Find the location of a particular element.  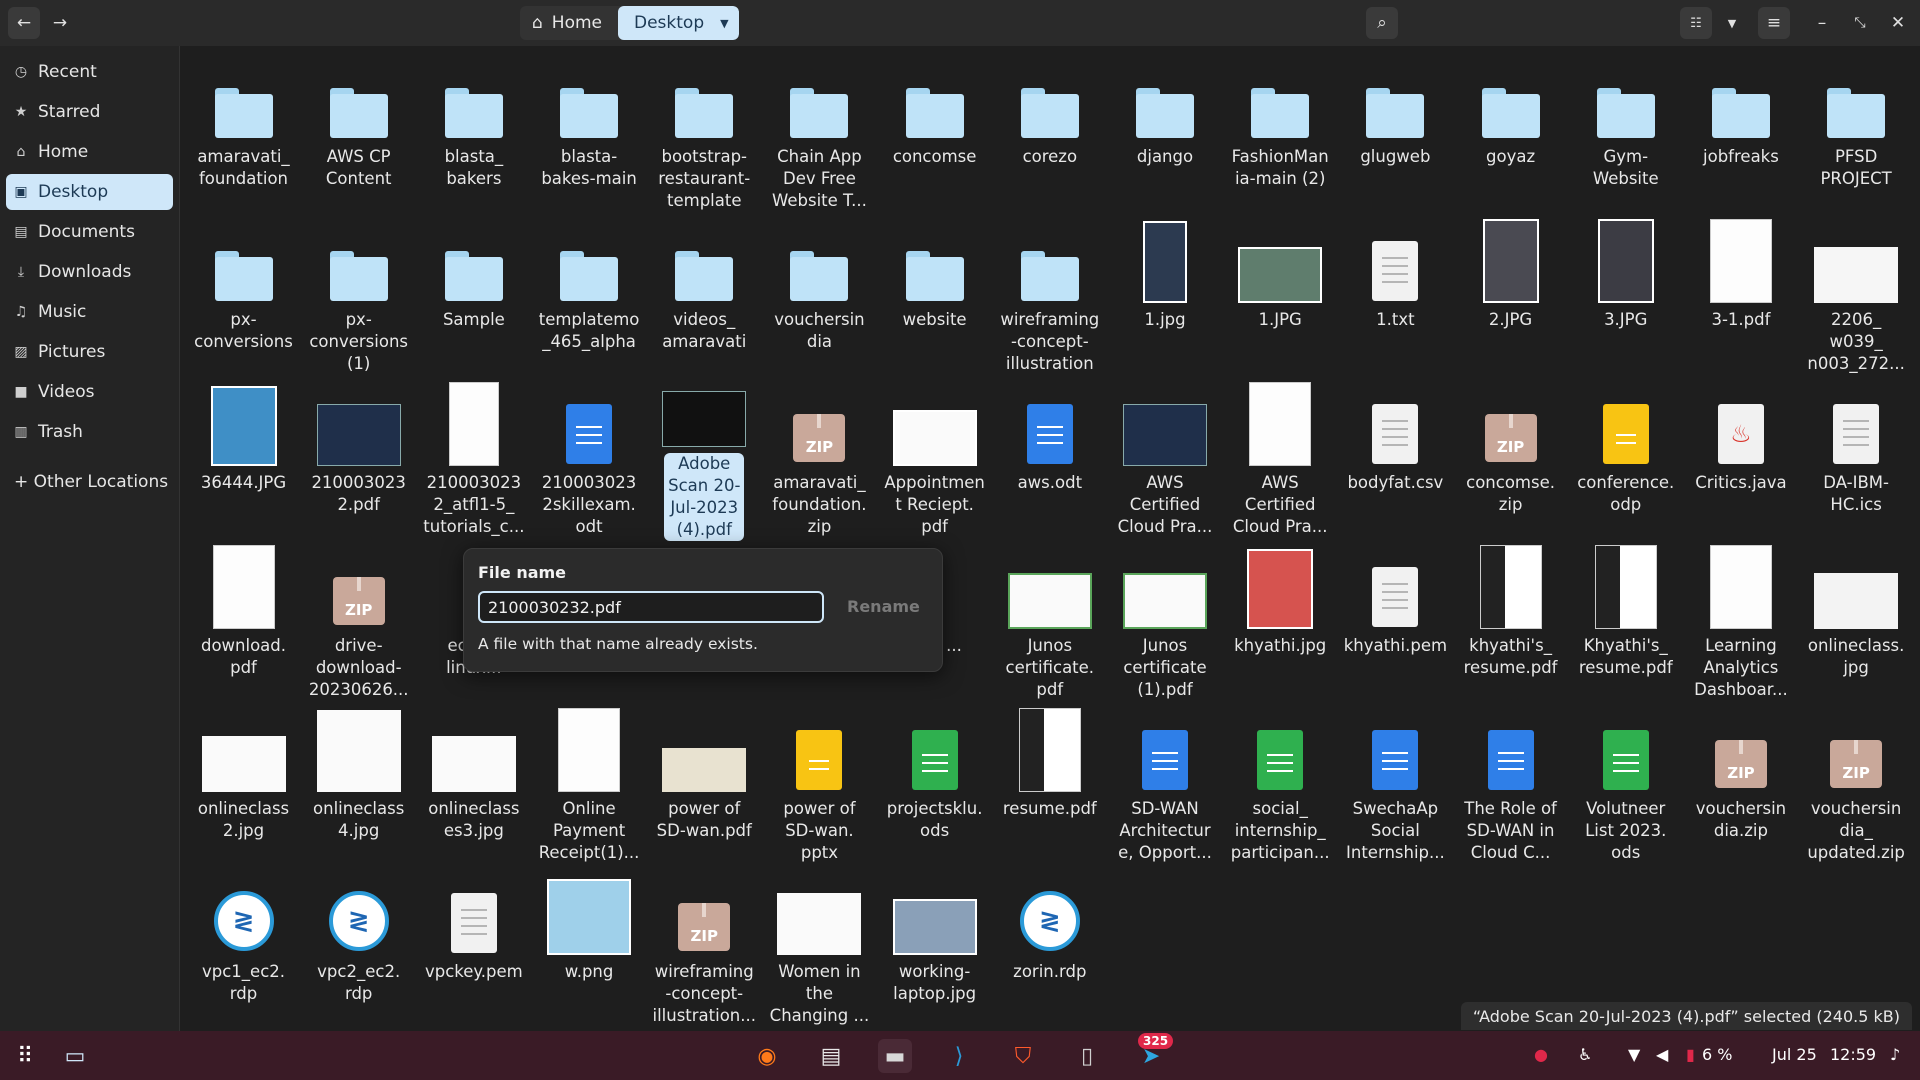

file-item: 3.JPG is located at coordinates (1625, 296).